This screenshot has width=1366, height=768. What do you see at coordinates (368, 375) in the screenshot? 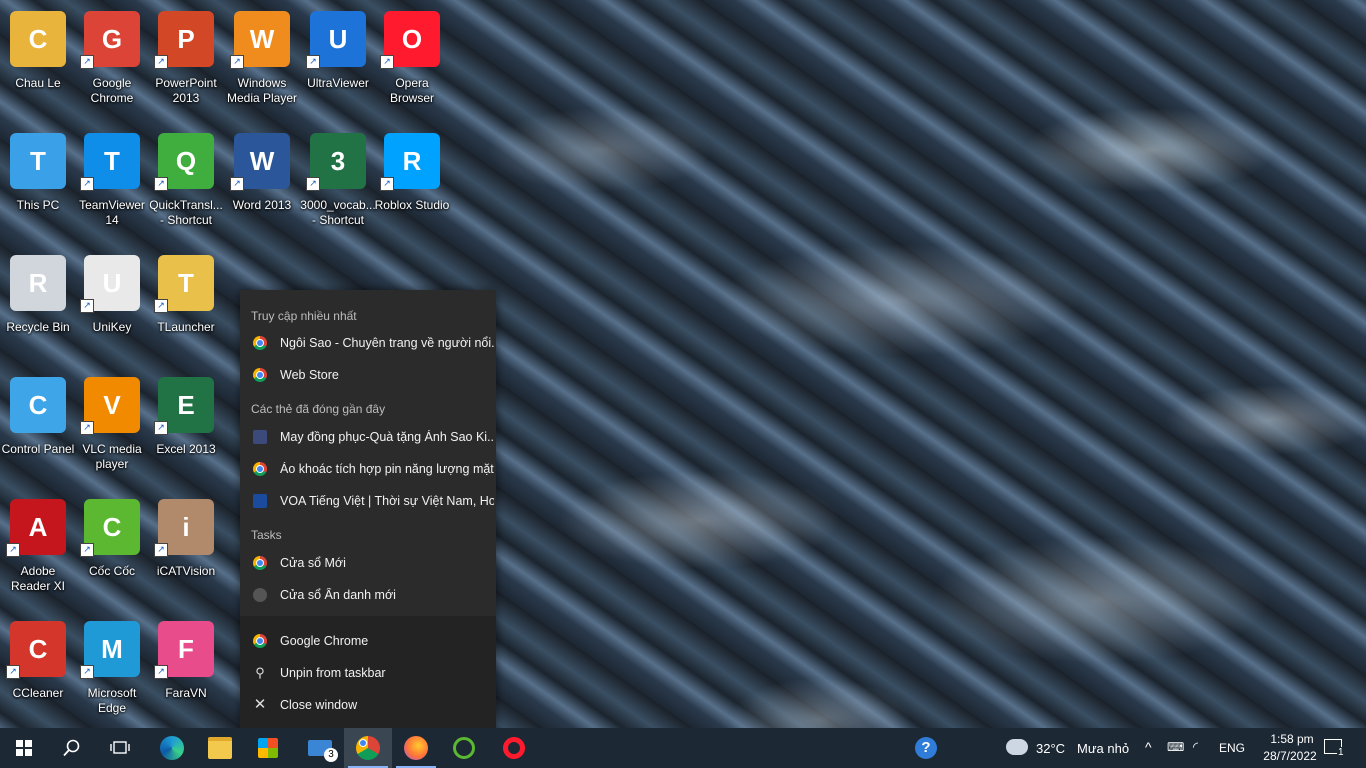
I see `jump-item-webstore: Web Store` at bounding box center [368, 375].